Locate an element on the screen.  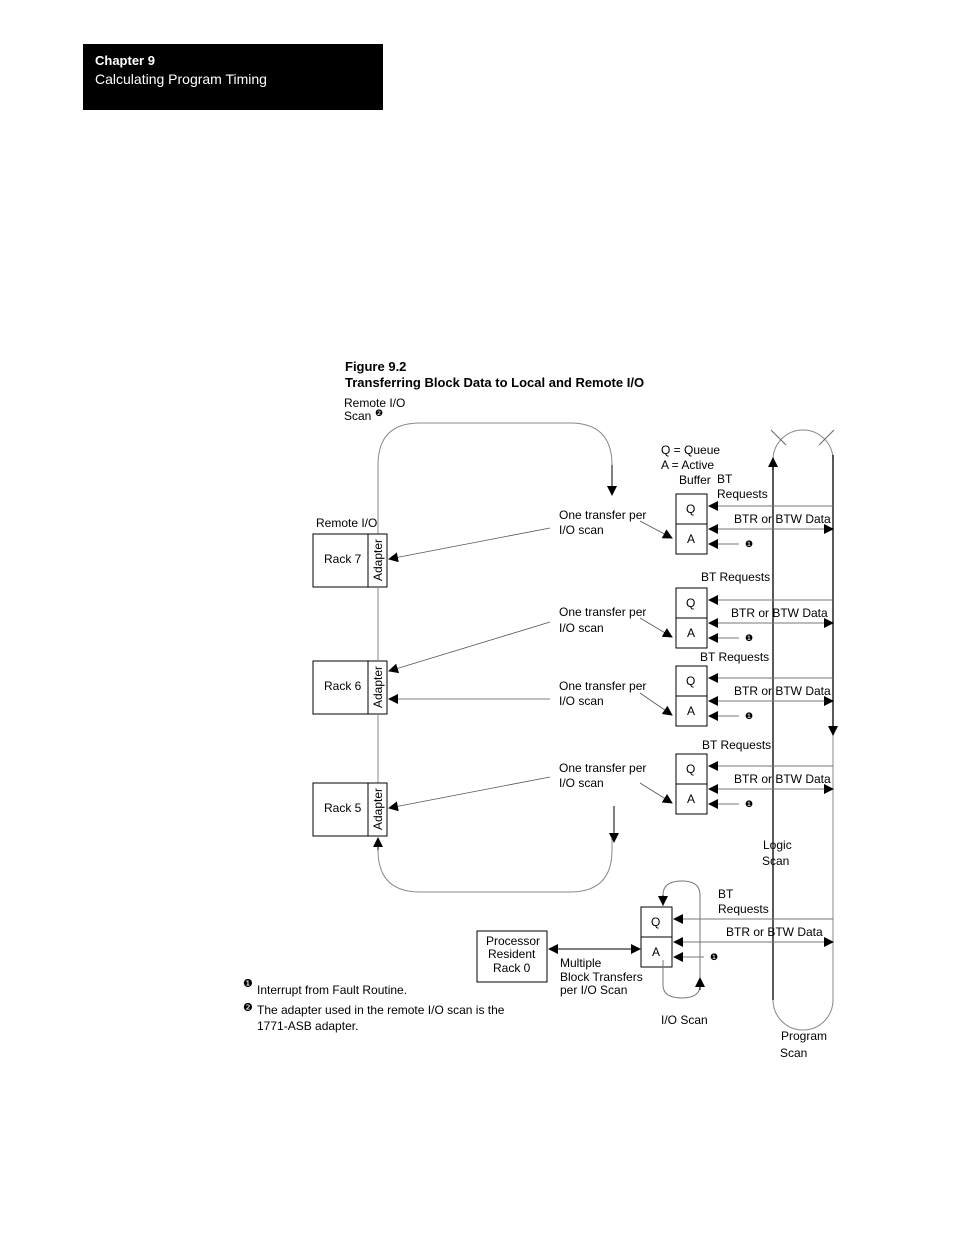
buffer-3: Q A BT Requests BTR or BTW Data ❶ is located at coordinates (754, 688).